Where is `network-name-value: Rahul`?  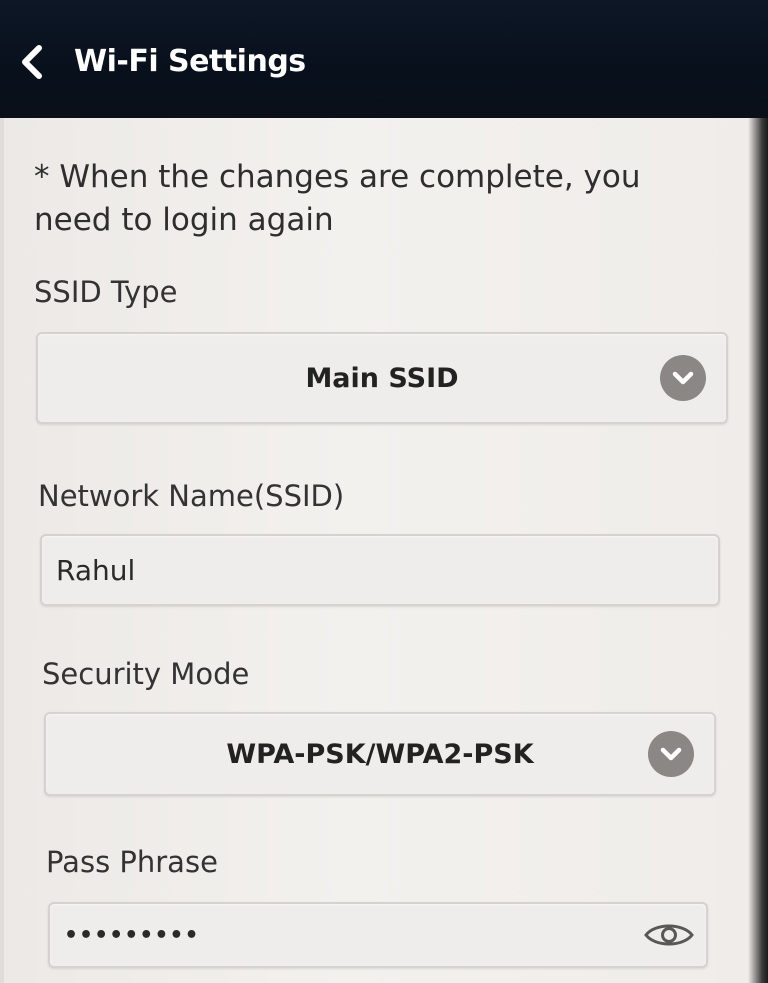 network-name-value: Rahul is located at coordinates (96, 570).